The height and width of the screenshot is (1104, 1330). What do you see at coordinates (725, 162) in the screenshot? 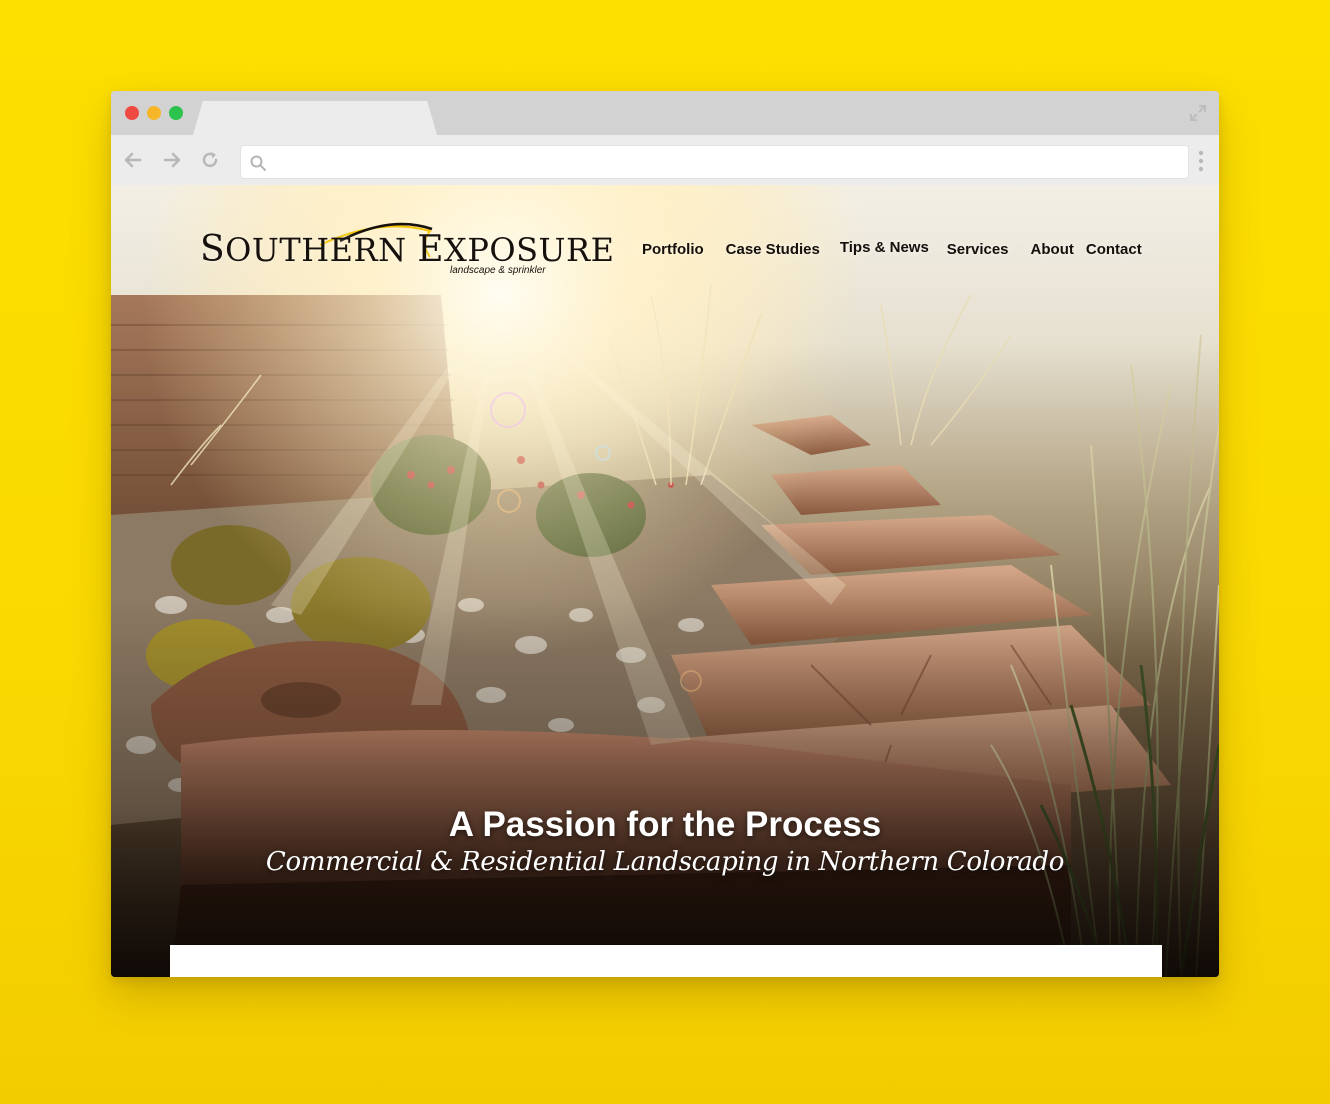
I see `url-input` at bounding box center [725, 162].